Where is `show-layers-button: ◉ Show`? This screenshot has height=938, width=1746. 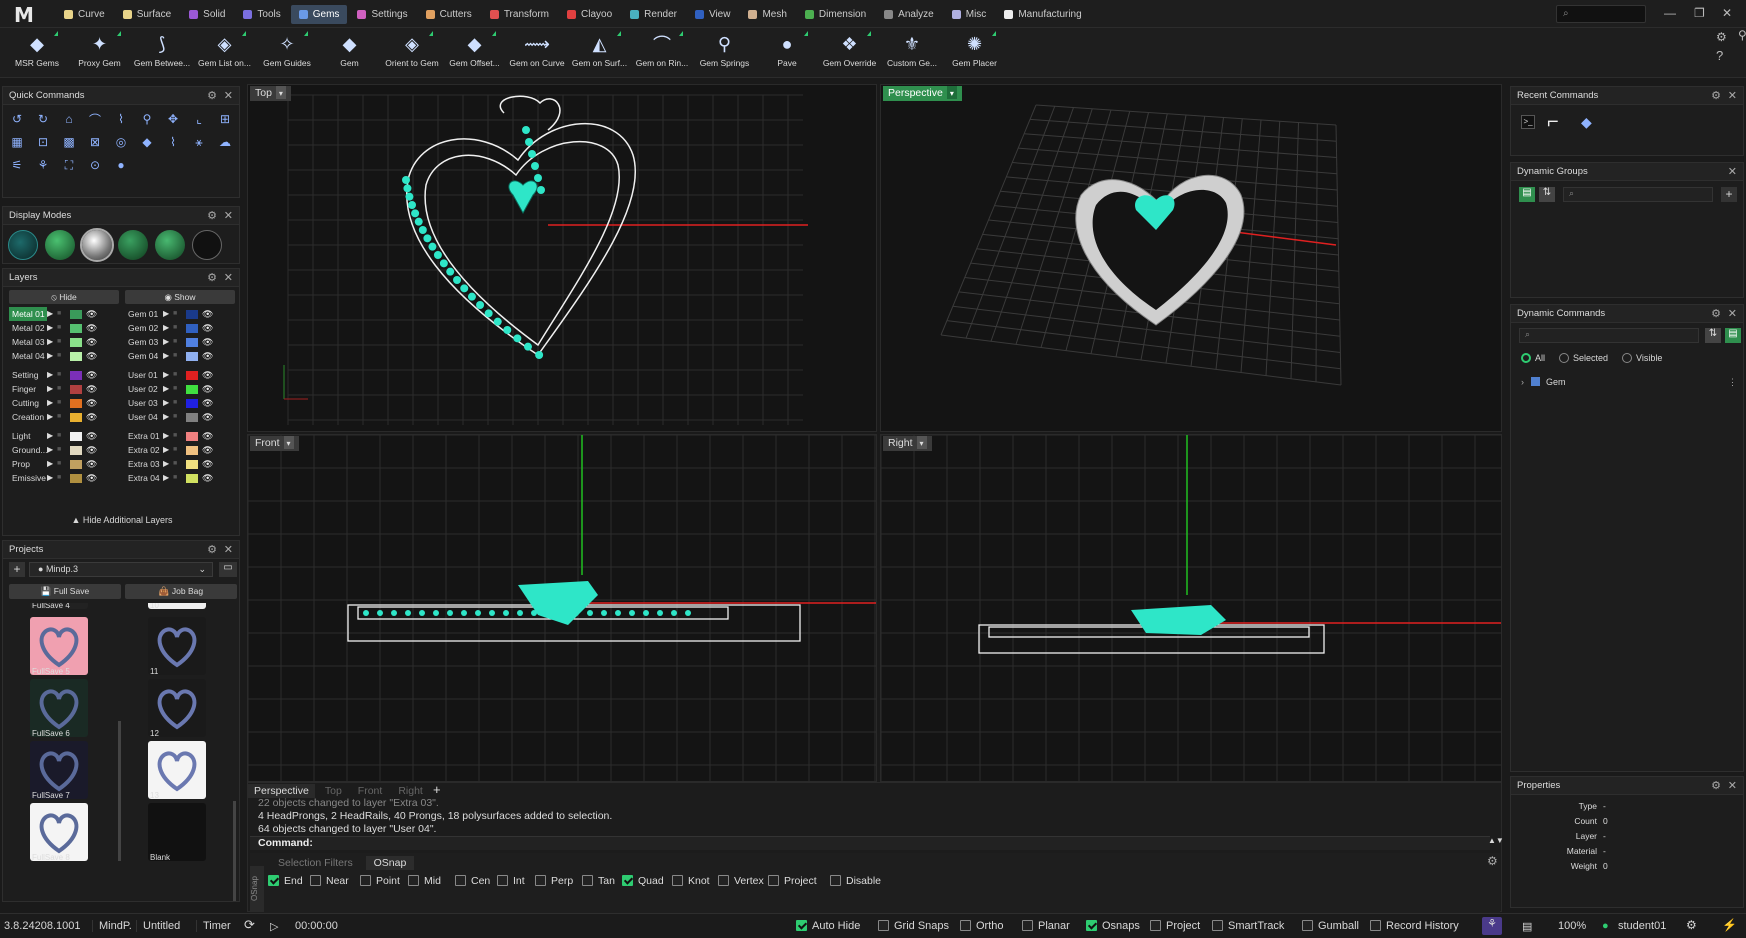
show-layers-button: ◉ Show is located at coordinates (180, 297).